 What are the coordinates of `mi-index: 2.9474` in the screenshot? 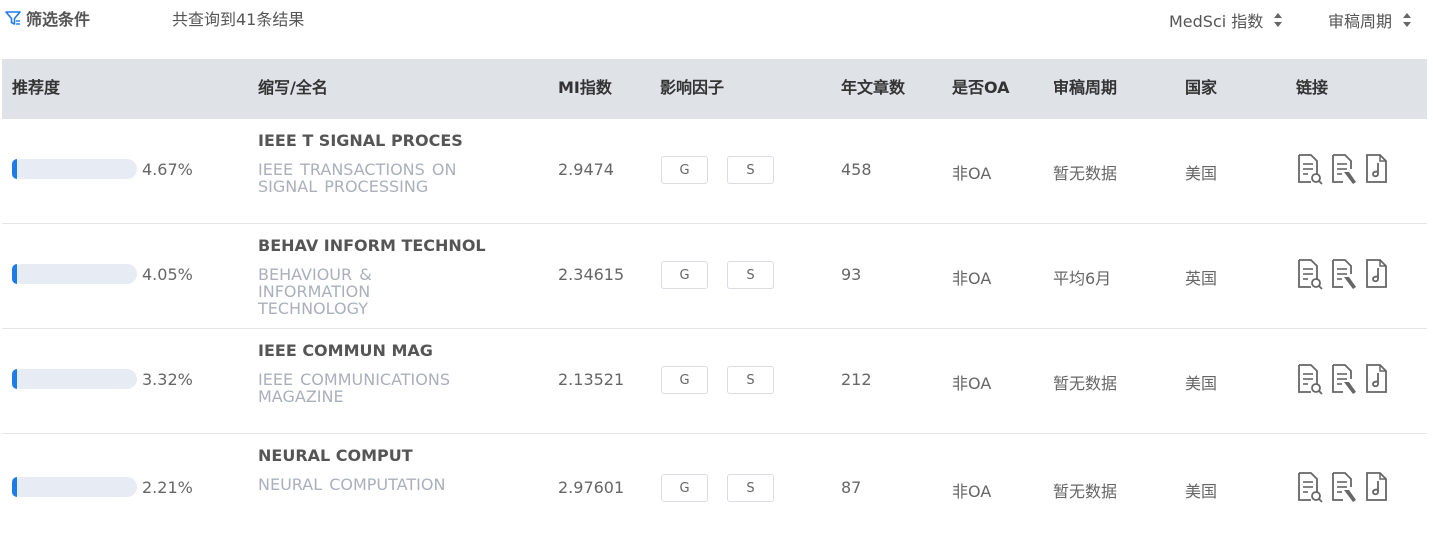 It's located at (586, 169).